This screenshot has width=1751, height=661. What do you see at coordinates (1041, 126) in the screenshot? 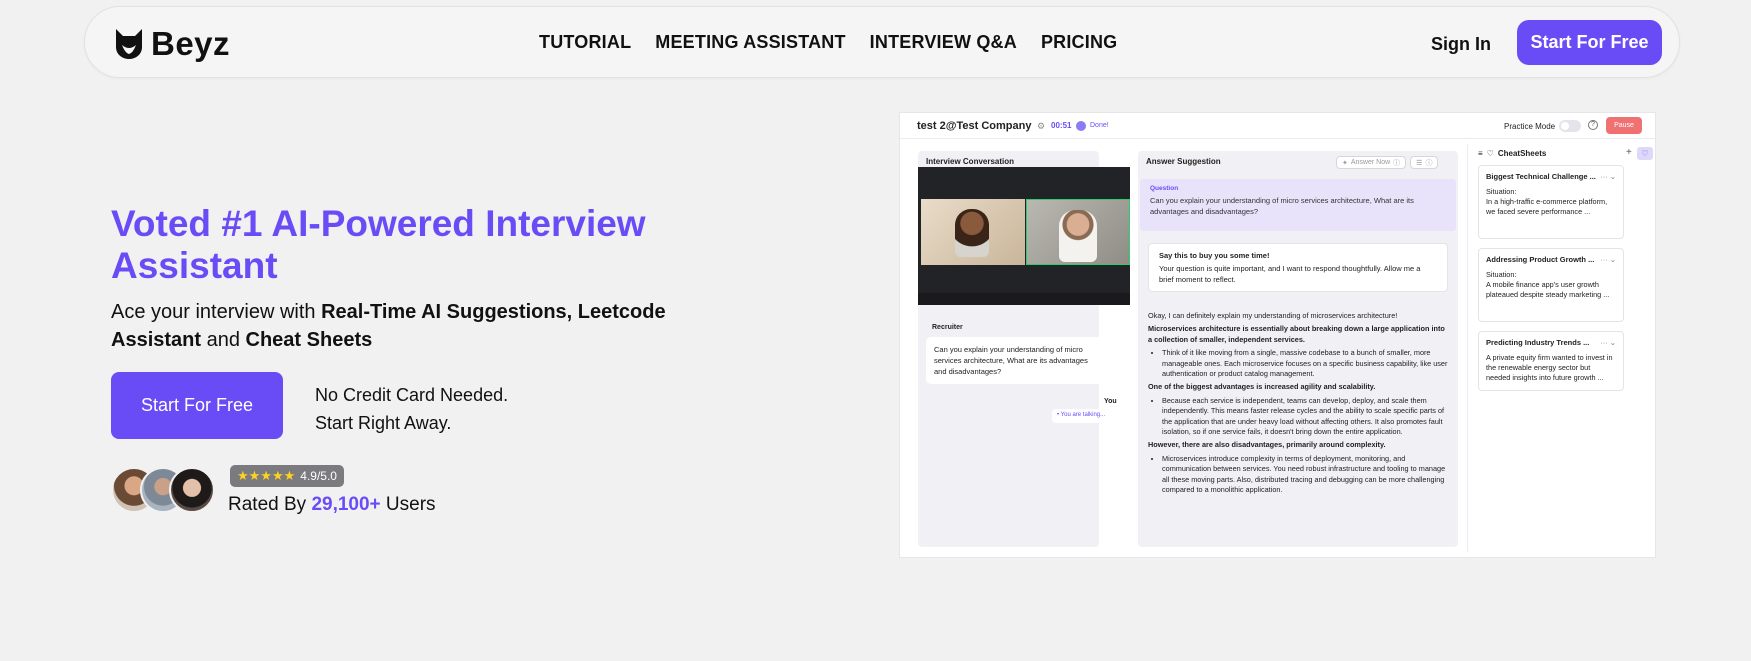
I see `settings-gear-icon: ⚙` at bounding box center [1041, 126].